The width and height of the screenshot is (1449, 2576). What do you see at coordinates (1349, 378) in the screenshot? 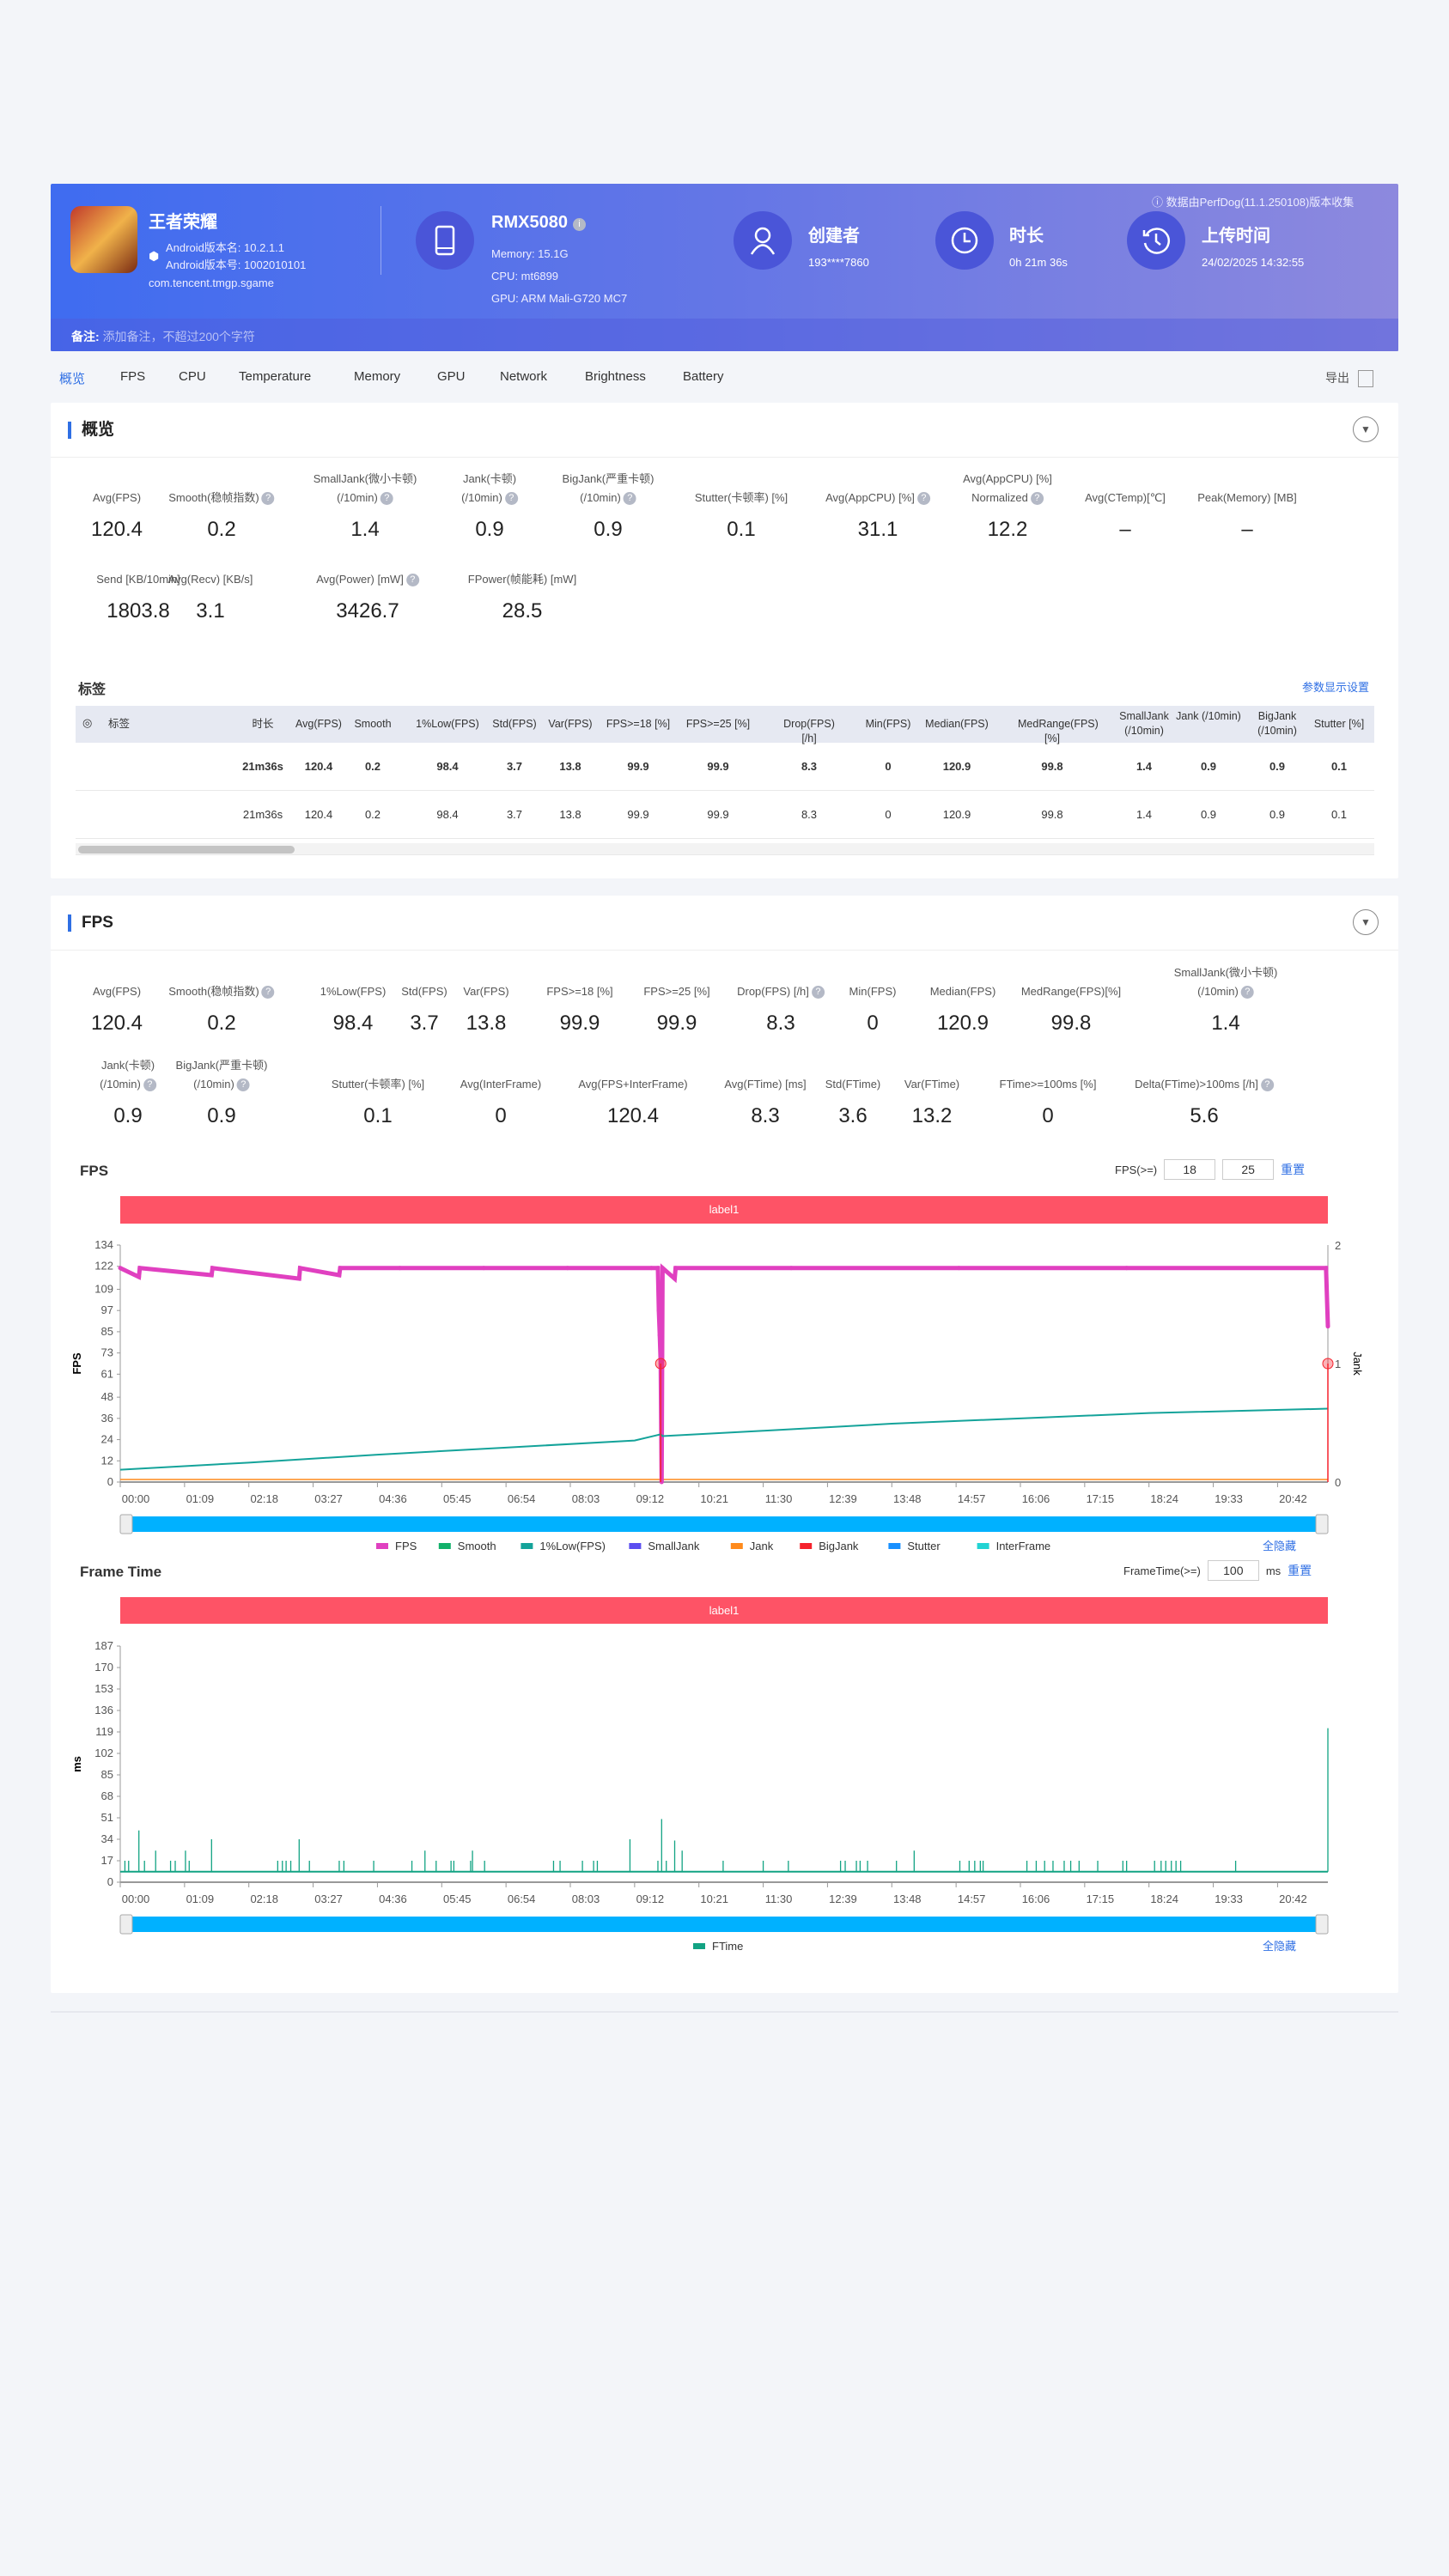
I see `export-button: 导出` at bounding box center [1349, 378].